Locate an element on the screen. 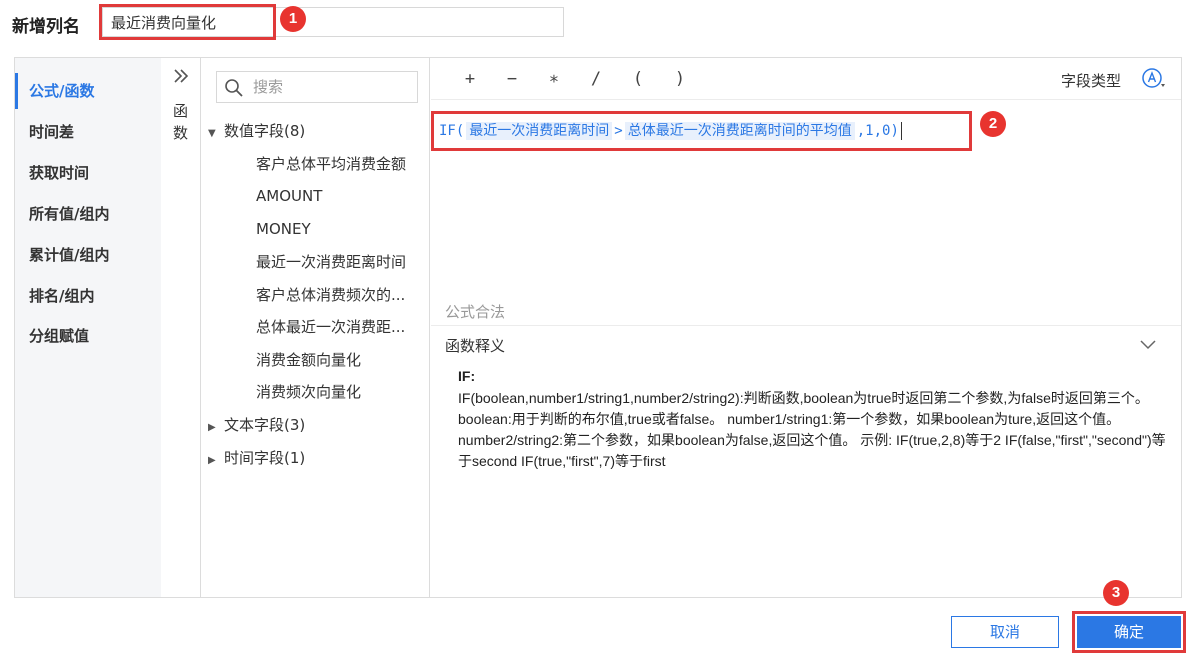 This screenshot has width=1200, height=660. field-item: MONEY is located at coordinates (340, 229).